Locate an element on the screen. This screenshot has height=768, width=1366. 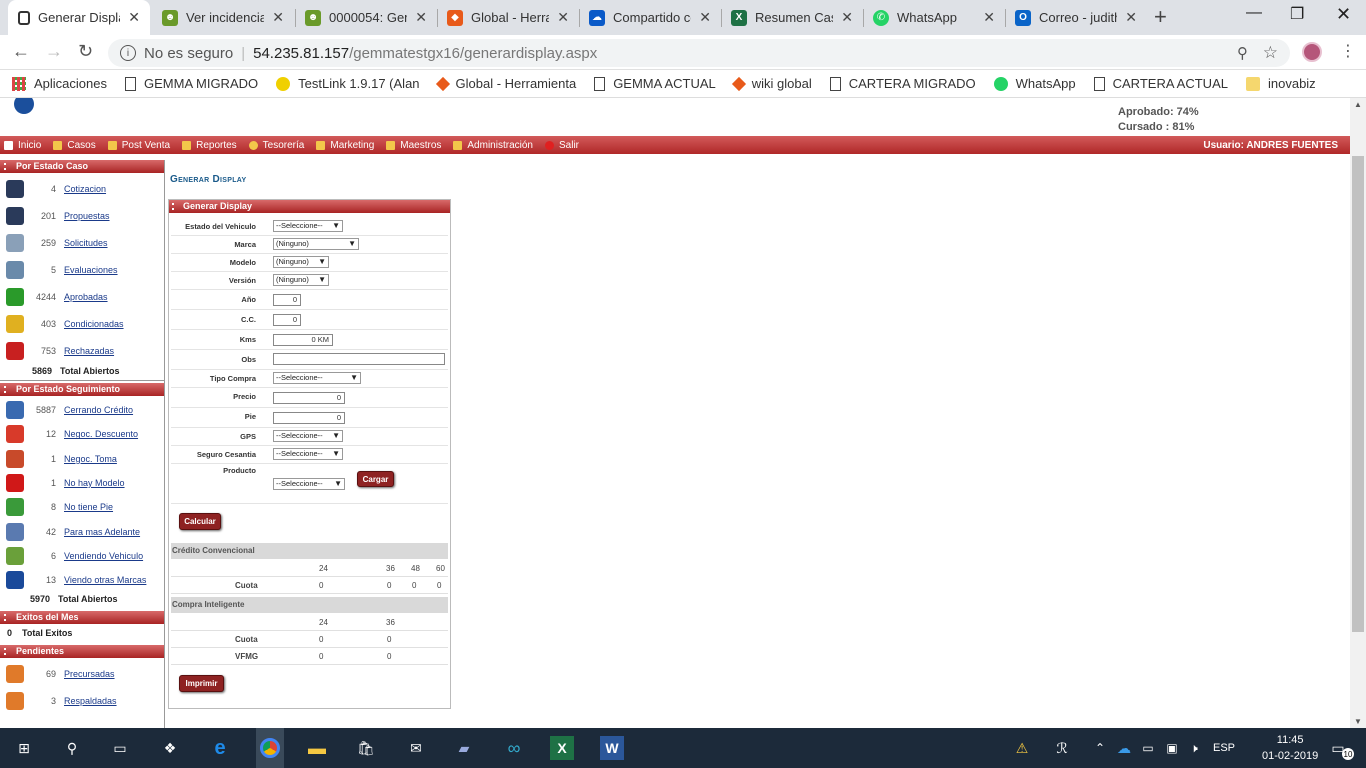
bookmark-gemma-actual: GEMMA ACTUAL is located at coordinates (655, 83).